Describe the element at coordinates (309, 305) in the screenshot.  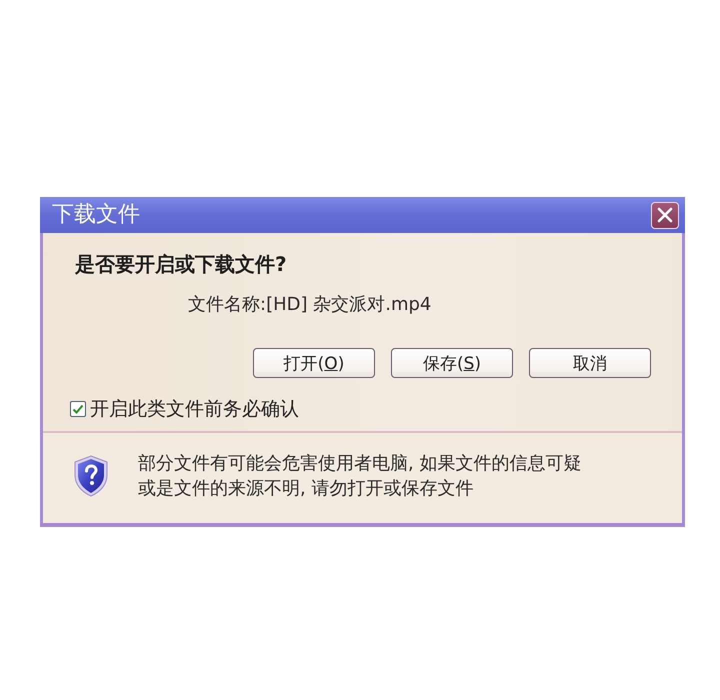
I see `file-name-text: 文件名称:[HD] 杂交派对.mp4` at that location.